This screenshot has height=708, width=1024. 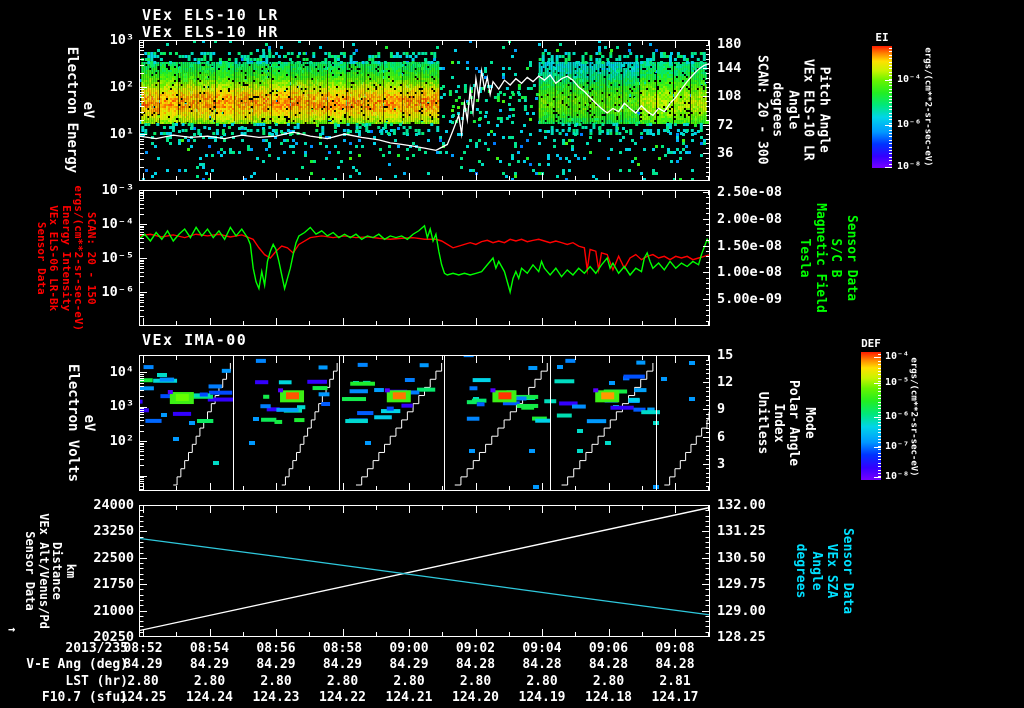 I want to click on panel2-intensity-bfield-canvas, so click(x=424, y=258).